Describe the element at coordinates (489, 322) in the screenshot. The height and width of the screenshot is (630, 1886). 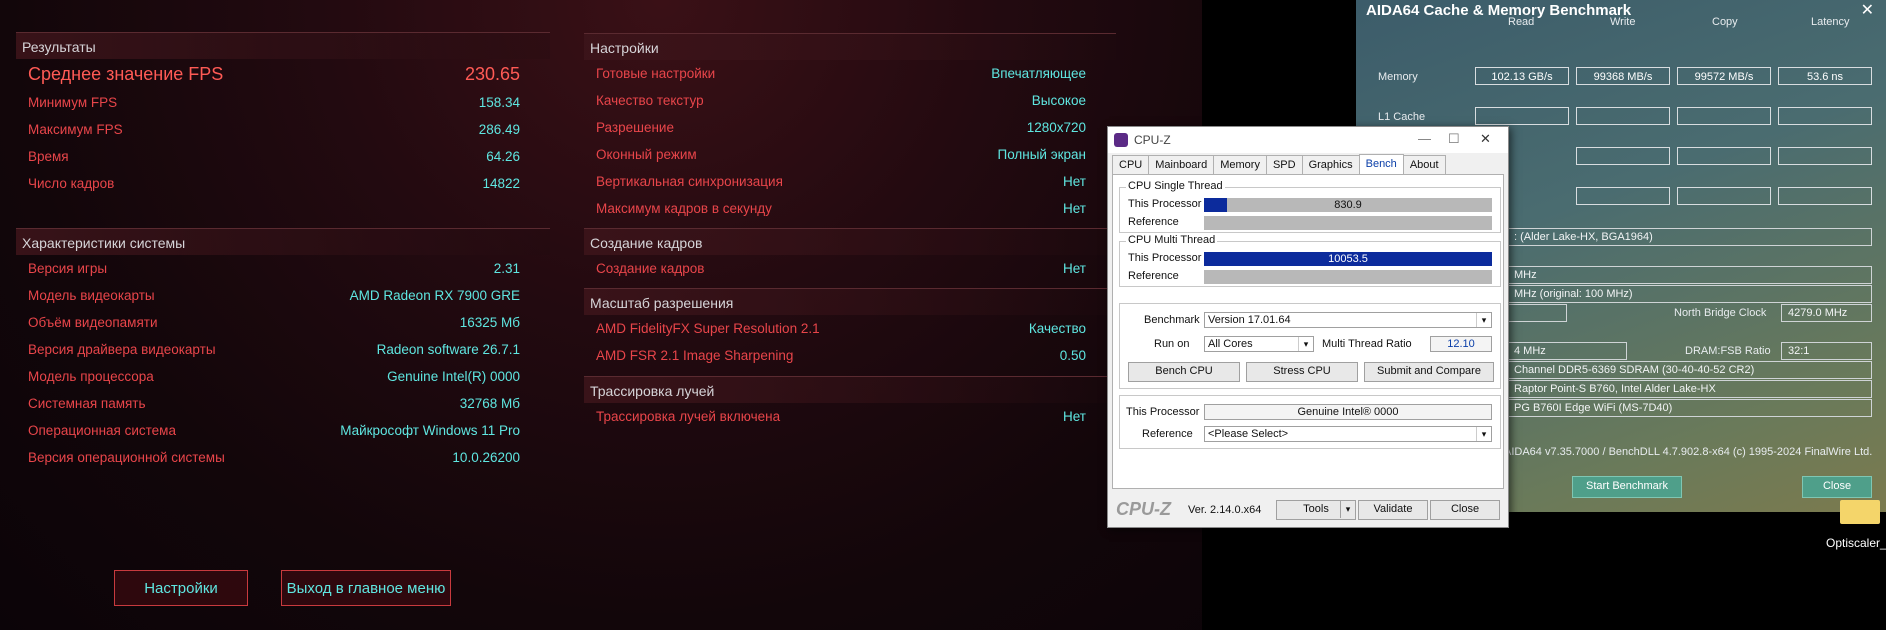
I see `system-value: 16325 Мб` at that location.